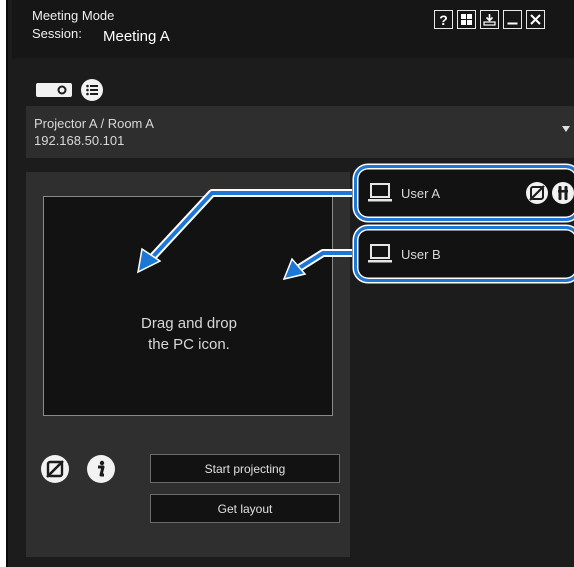 This screenshot has height=567, width=574. I want to click on window-title: Meeting Mode, so click(73, 15).